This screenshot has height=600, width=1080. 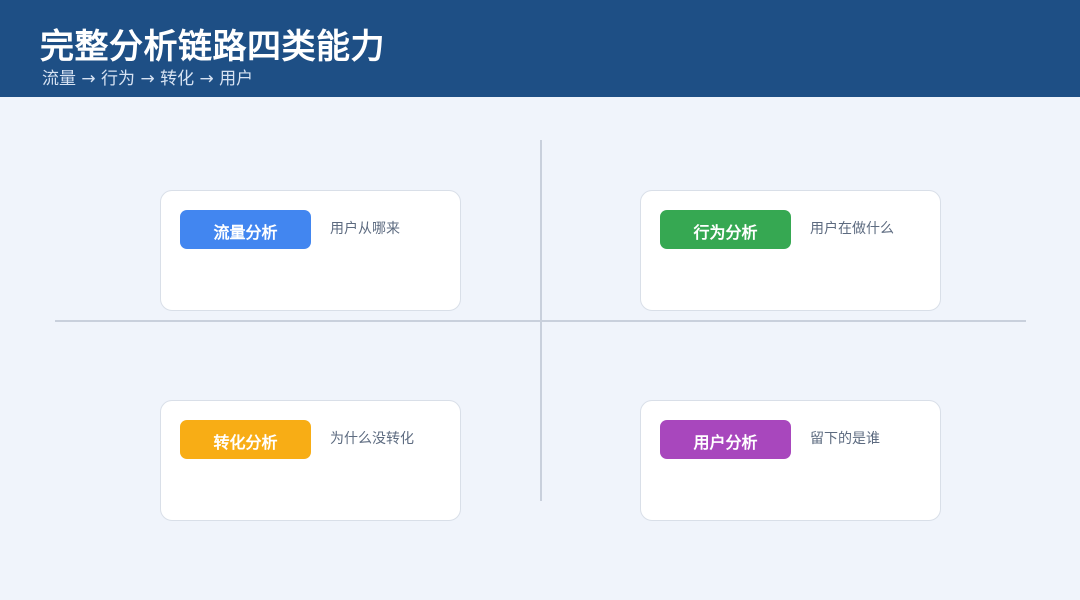 I want to click on horizontal-axis-divider, so click(x=540, y=321).